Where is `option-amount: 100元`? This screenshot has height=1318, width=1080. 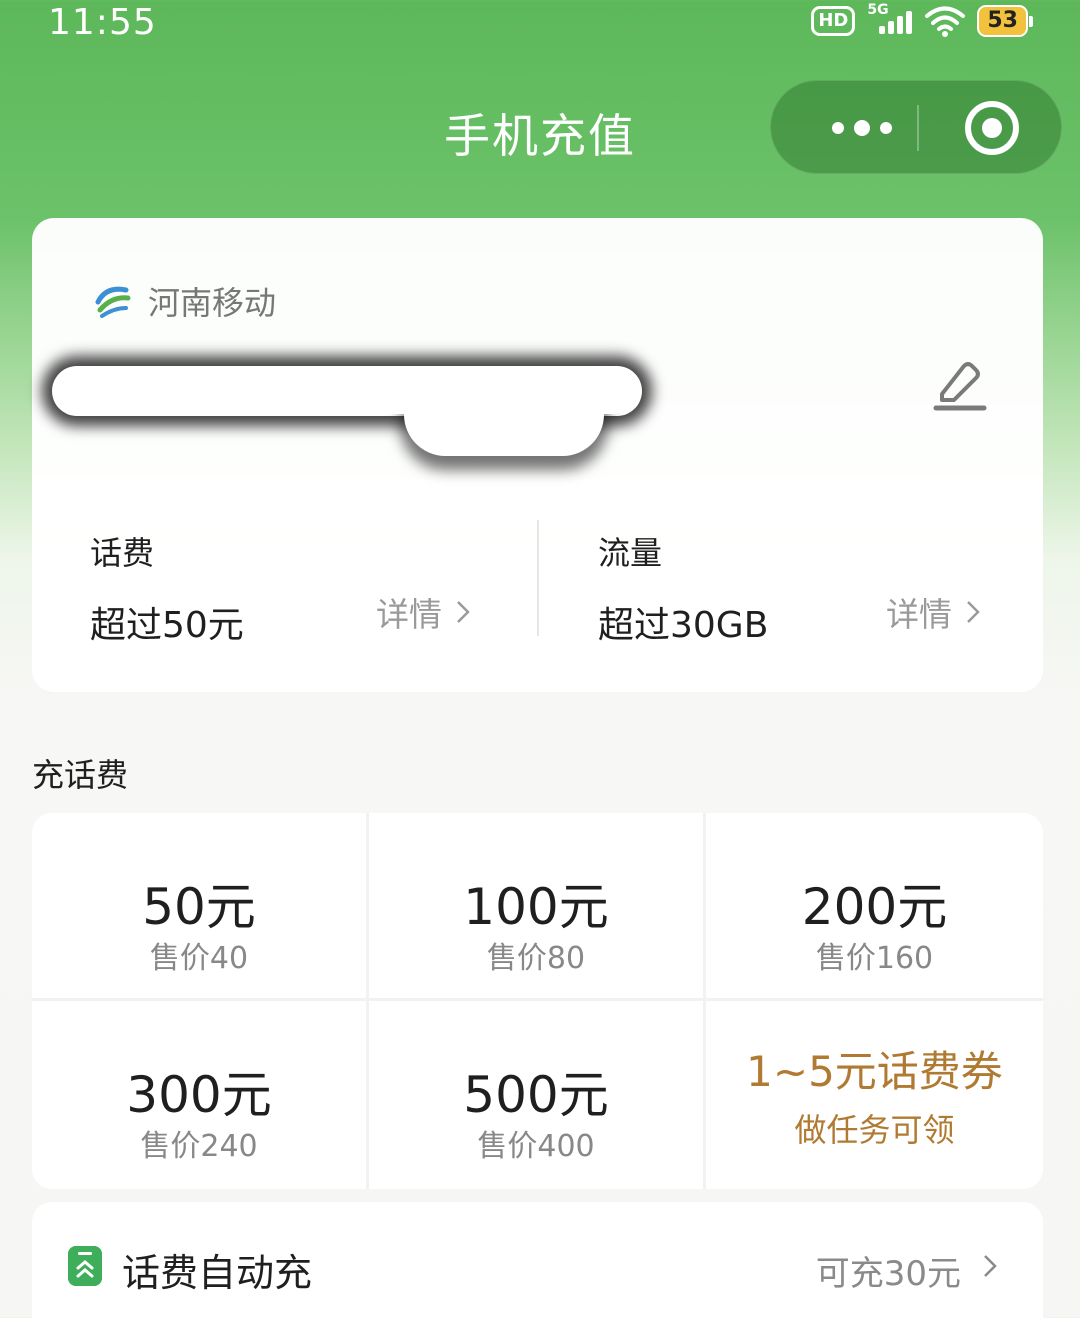 option-amount: 100元 is located at coordinates (536, 907).